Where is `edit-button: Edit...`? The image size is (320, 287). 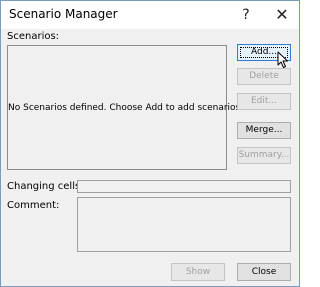 edit-button: Edit... is located at coordinates (264, 101).